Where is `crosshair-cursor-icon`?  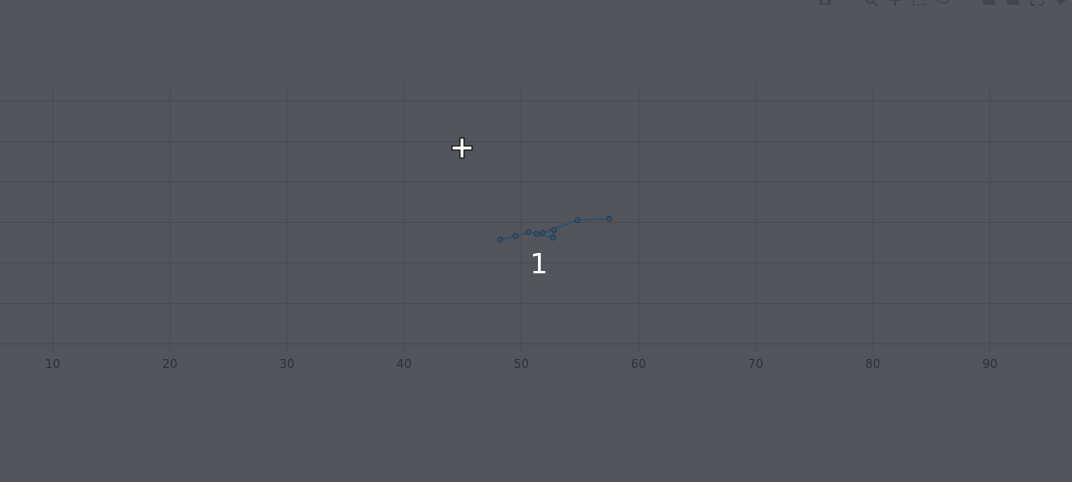 crosshair-cursor-icon is located at coordinates (462, 148).